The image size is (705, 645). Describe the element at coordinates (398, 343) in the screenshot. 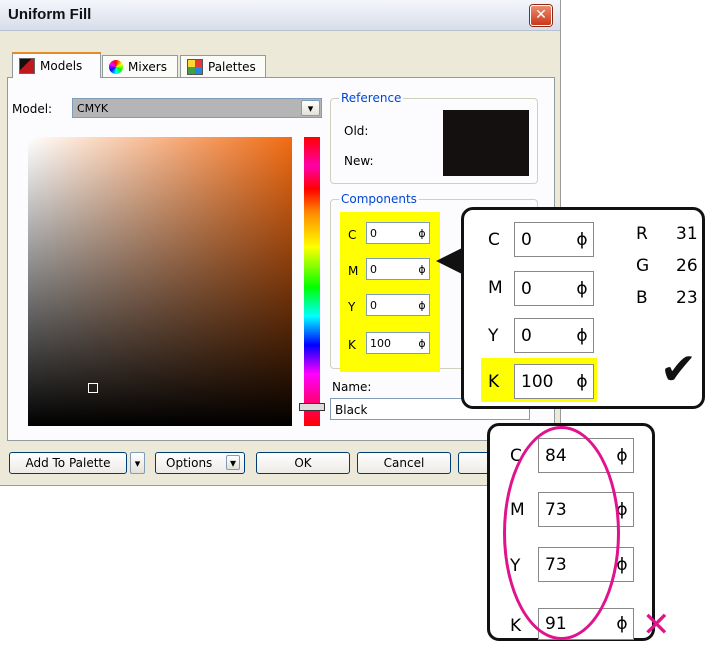

I see `k-spinbox: 100 ϕ` at that location.